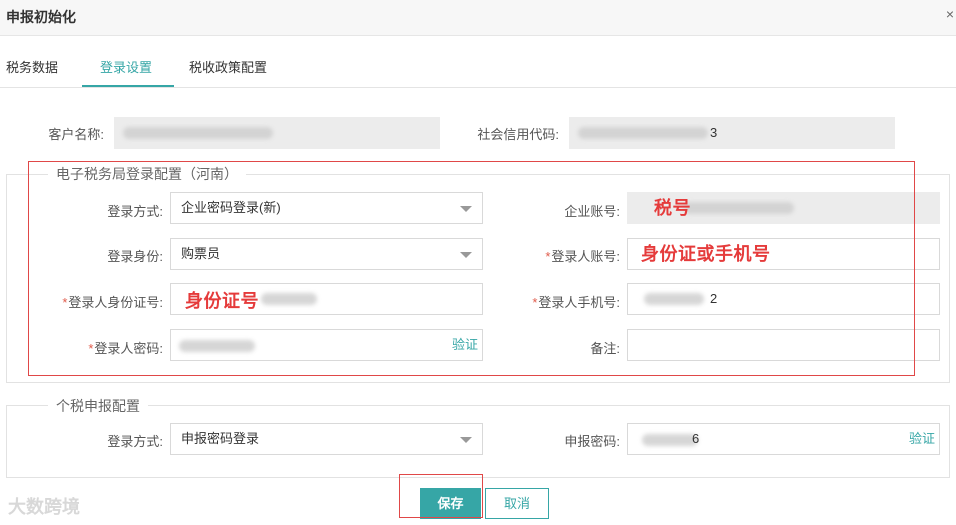  Describe the element at coordinates (706, 254) in the screenshot. I see `annotation-id-or-phone: 身份证或手机号` at that location.